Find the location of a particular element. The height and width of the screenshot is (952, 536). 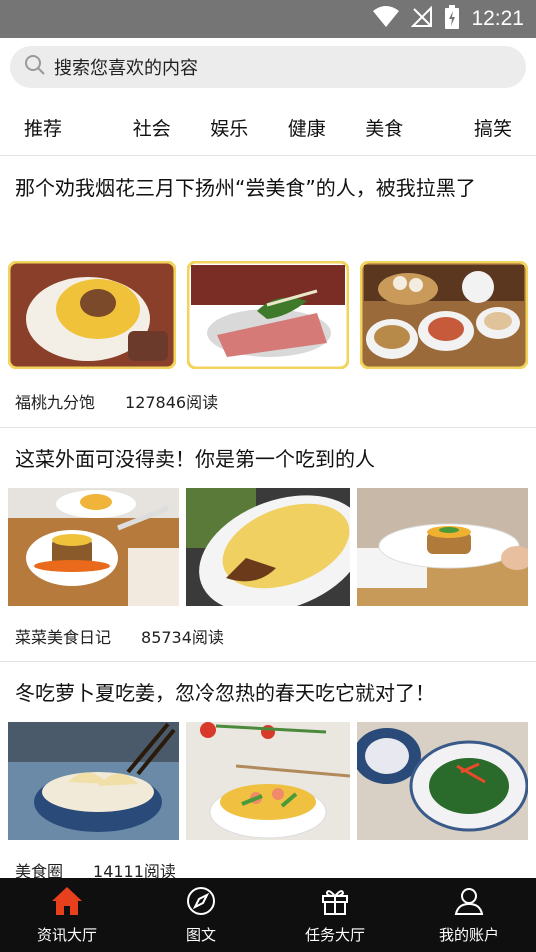

tab-society: 社会 is located at coordinates (152, 127).